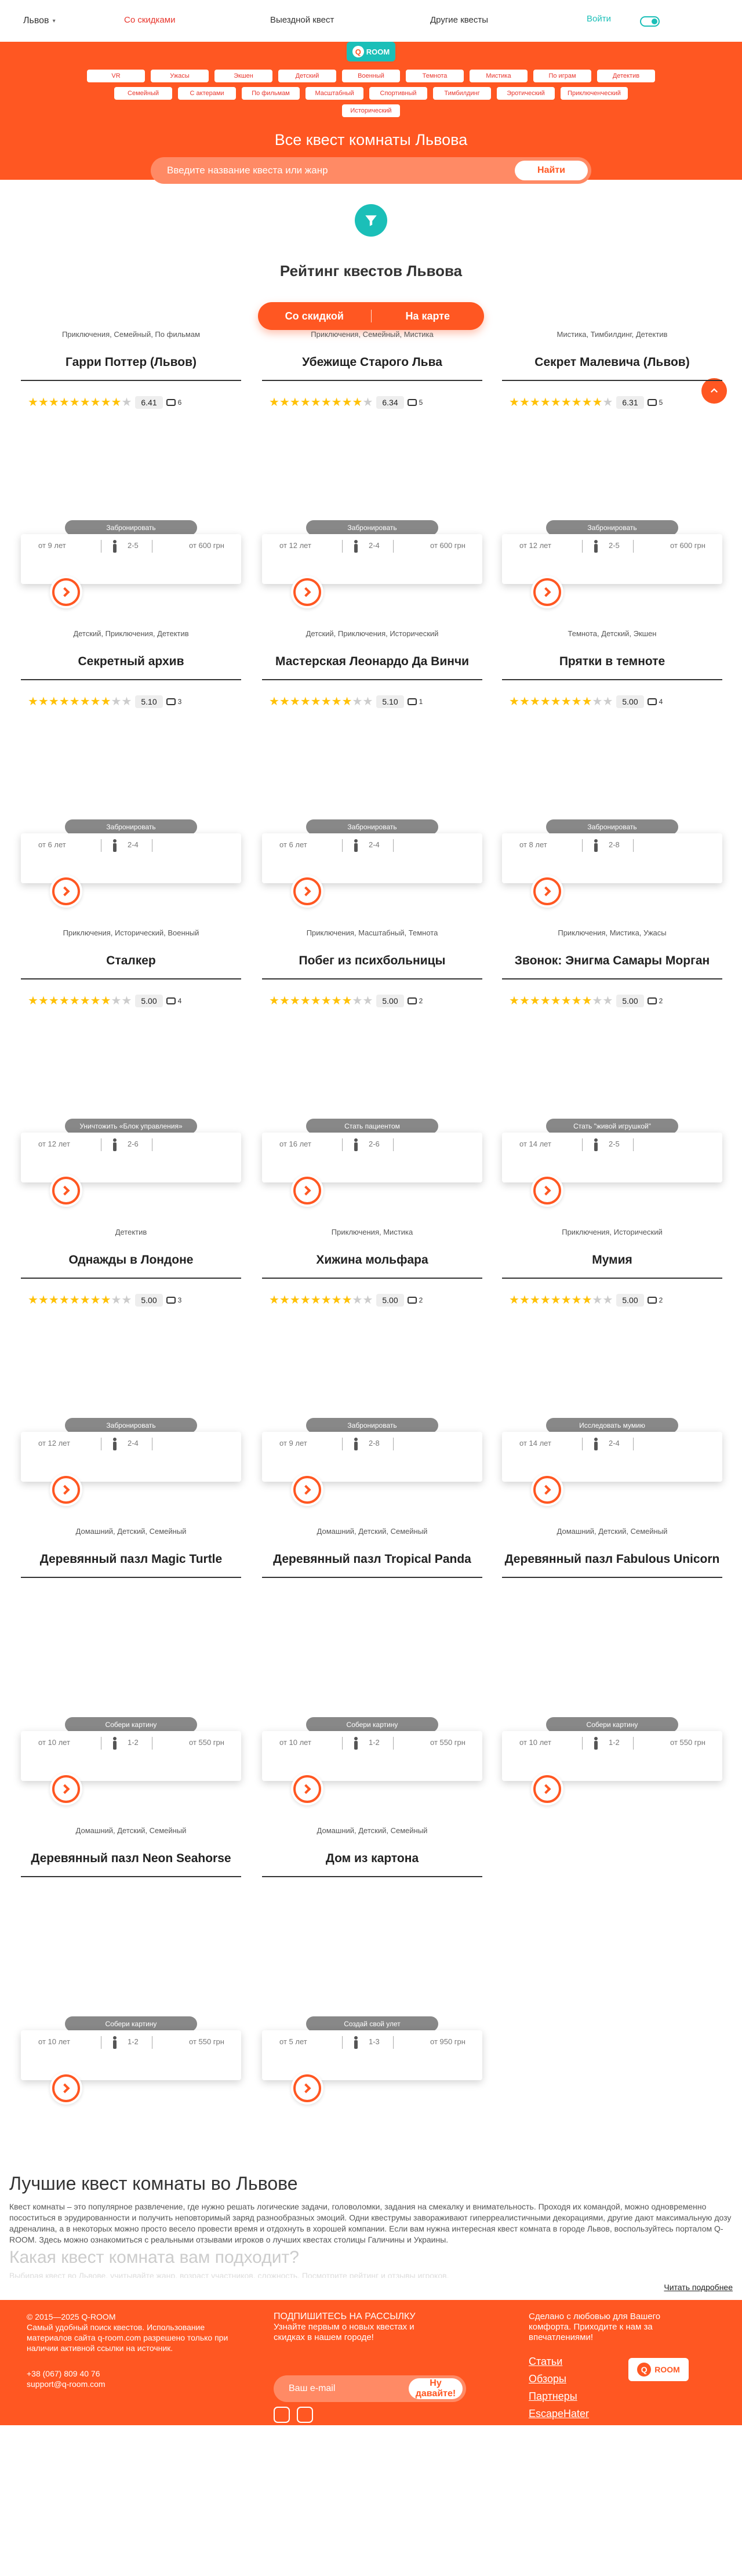  What do you see at coordinates (698, 2287) in the screenshot?
I see `read-more-link: Читать подробнее` at bounding box center [698, 2287].